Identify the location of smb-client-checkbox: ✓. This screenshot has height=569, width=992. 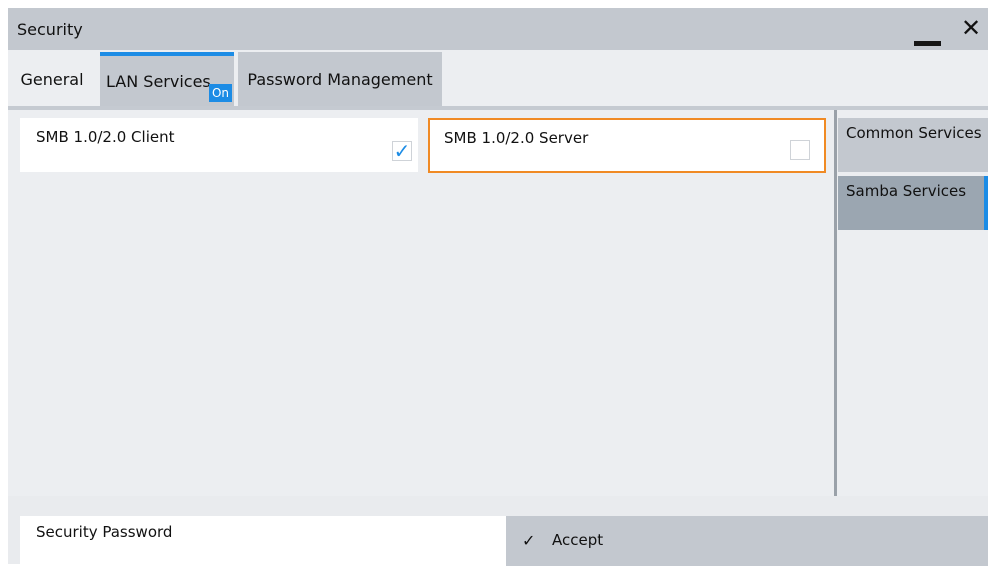
(402, 151).